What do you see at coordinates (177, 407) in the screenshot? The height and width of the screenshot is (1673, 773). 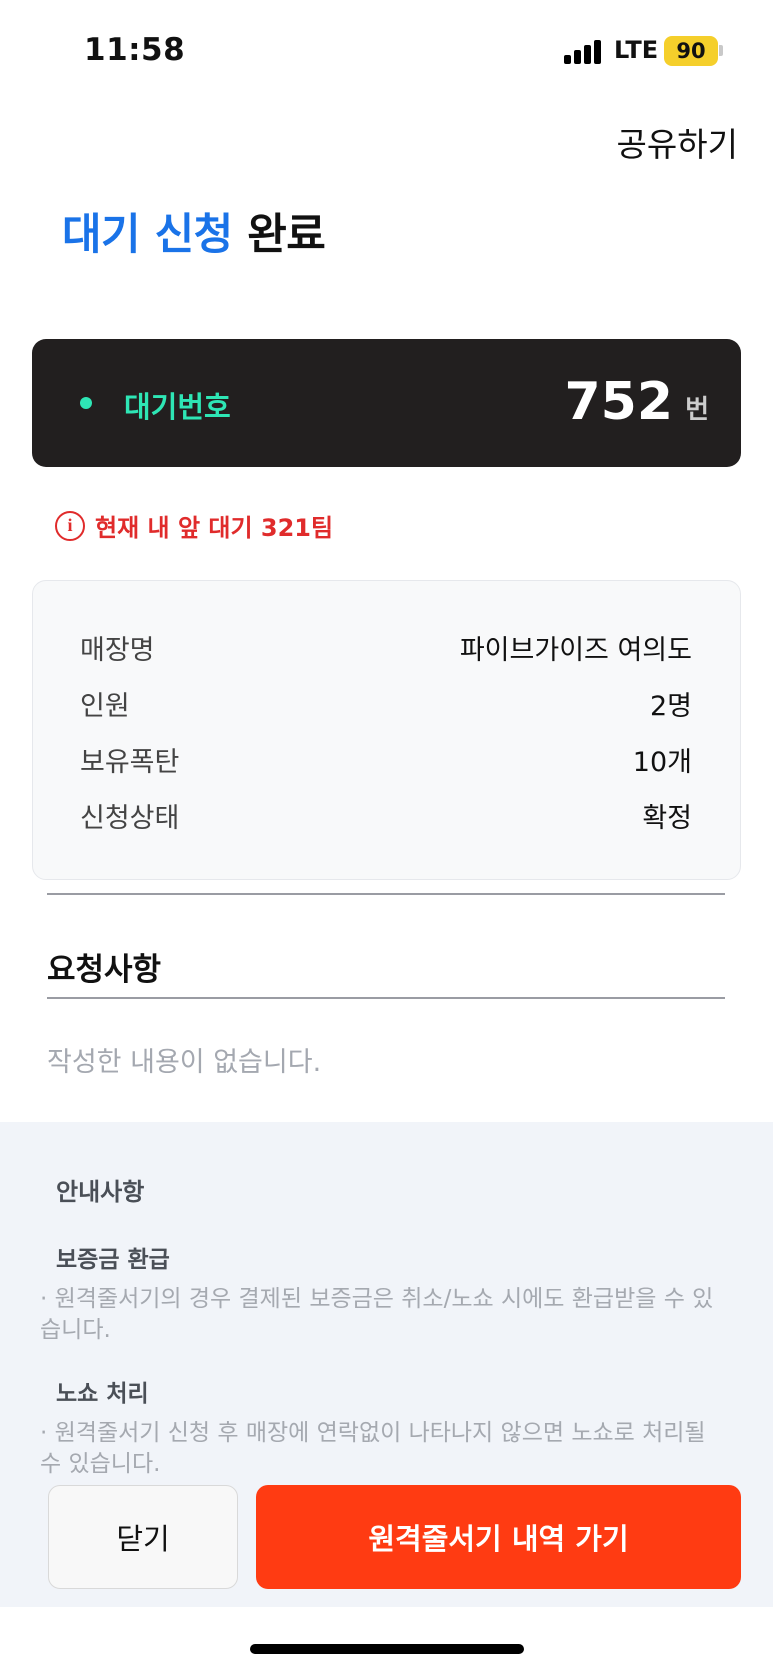 I see `waiting-number-label: 대기번호` at bounding box center [177, 407].